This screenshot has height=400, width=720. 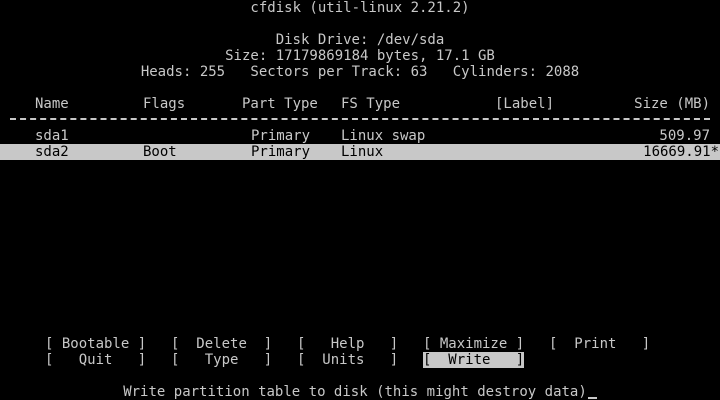 I want to click on cell-fs-type: Linux swap, so click(x=383, y=136).